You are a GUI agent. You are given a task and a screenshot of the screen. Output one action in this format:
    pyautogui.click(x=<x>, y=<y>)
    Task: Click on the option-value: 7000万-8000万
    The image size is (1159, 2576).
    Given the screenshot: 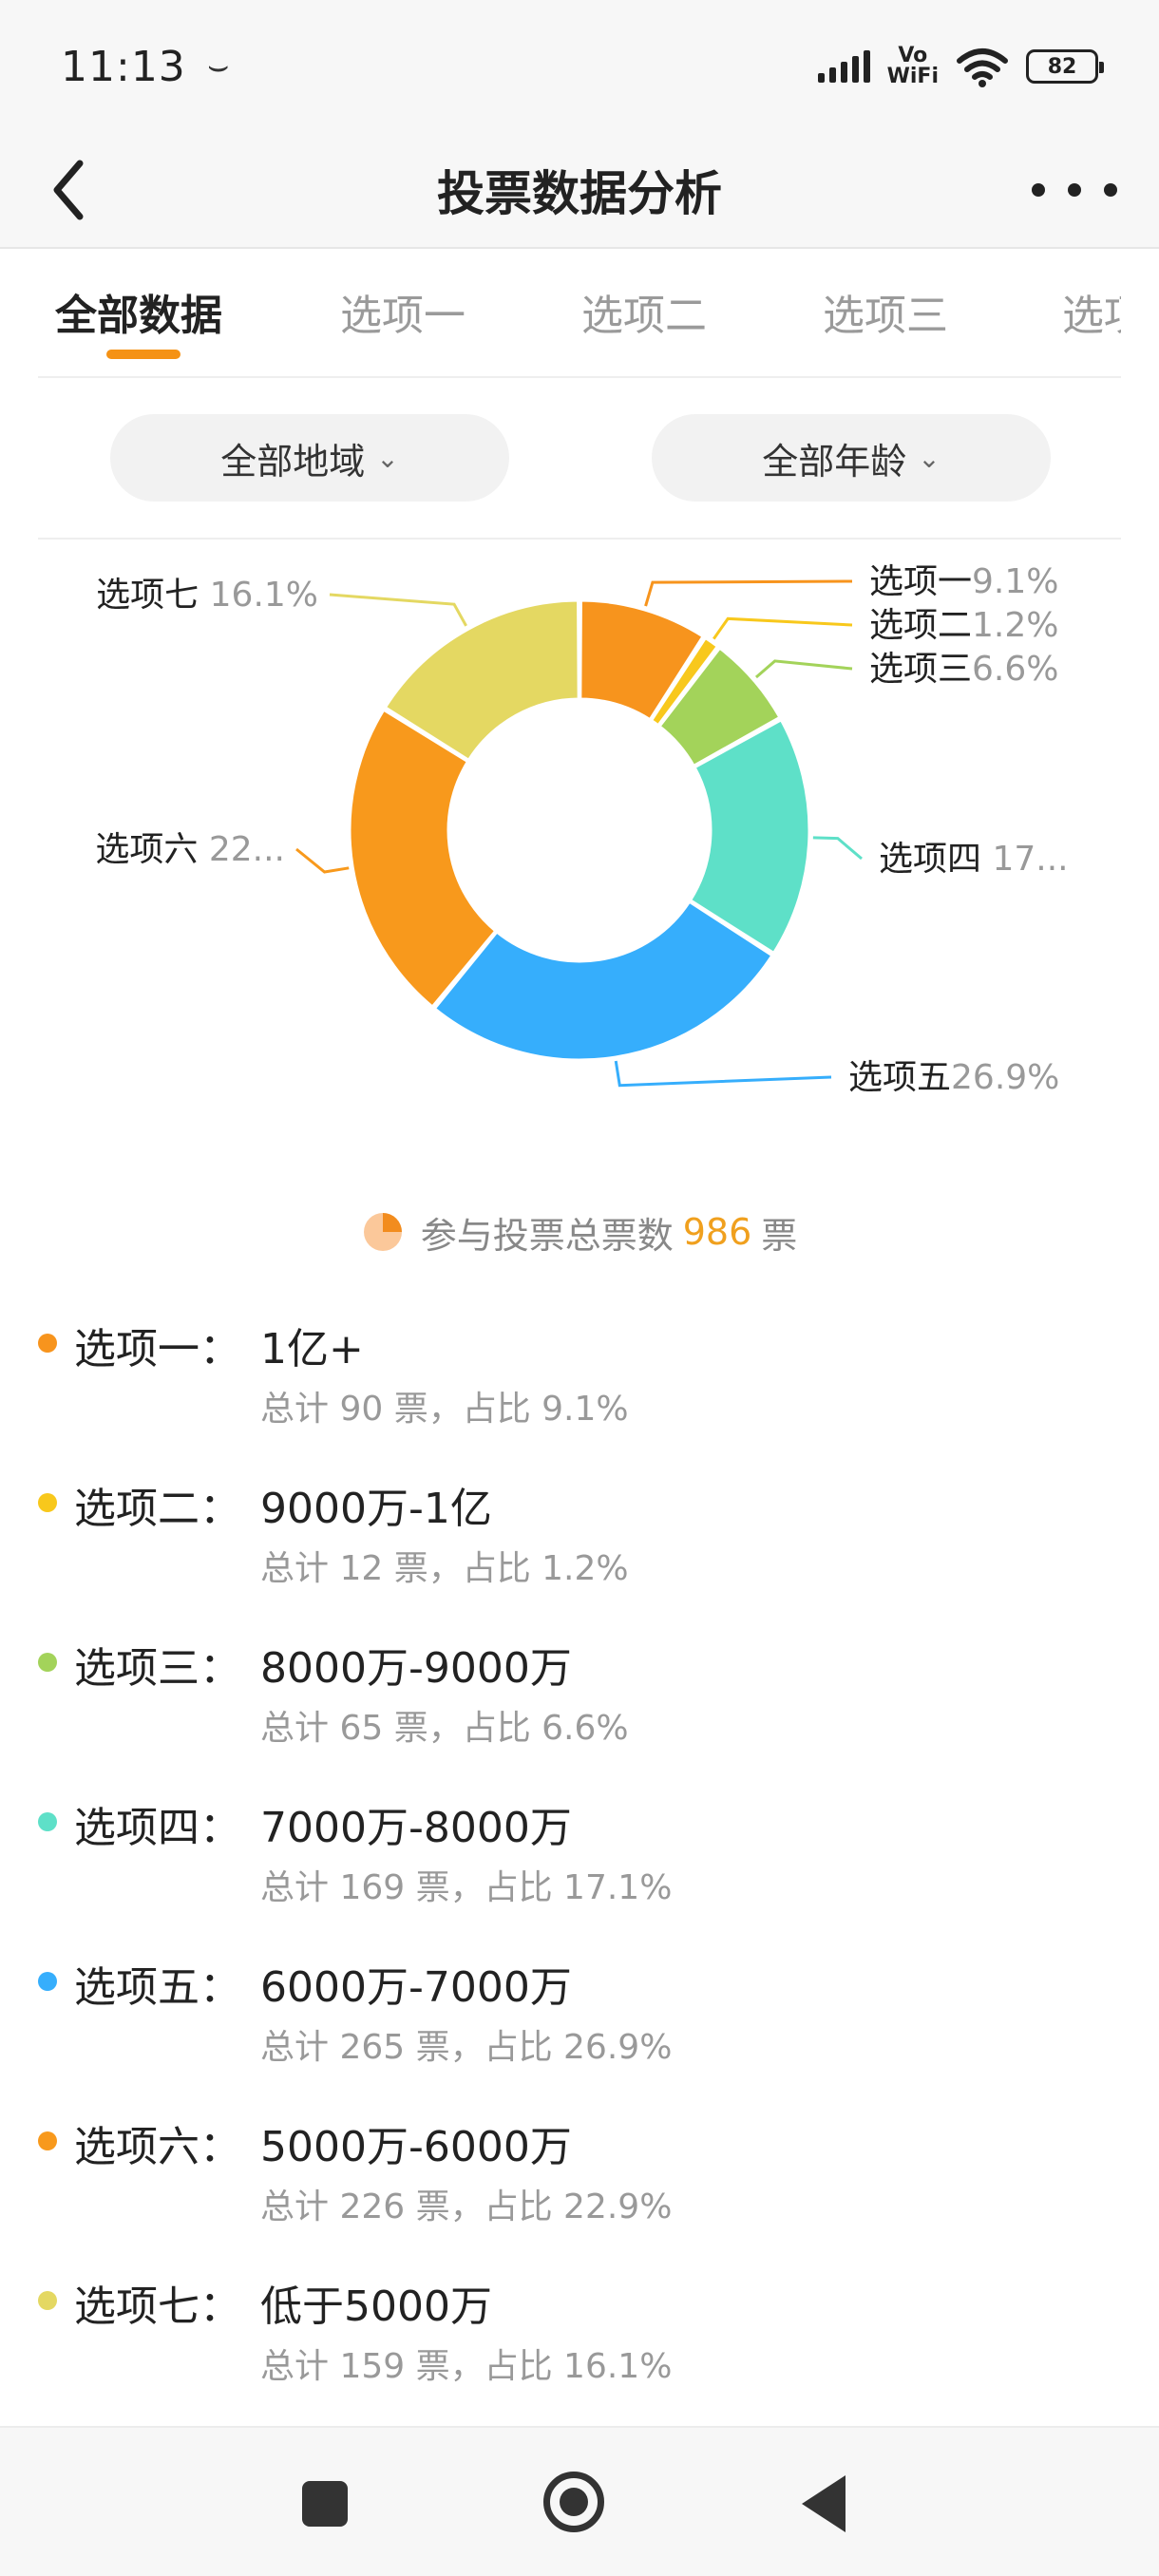 What is the action you would take?
    pyautogui.click(x=416, y=1828)
    